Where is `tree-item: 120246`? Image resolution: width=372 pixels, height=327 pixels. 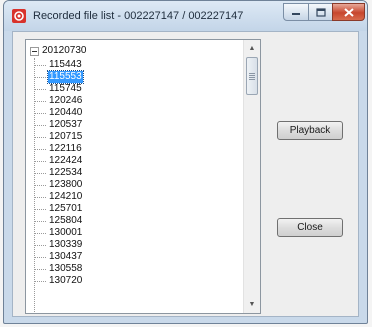 tree-item: 120246 is located at coordinates (126, 101).